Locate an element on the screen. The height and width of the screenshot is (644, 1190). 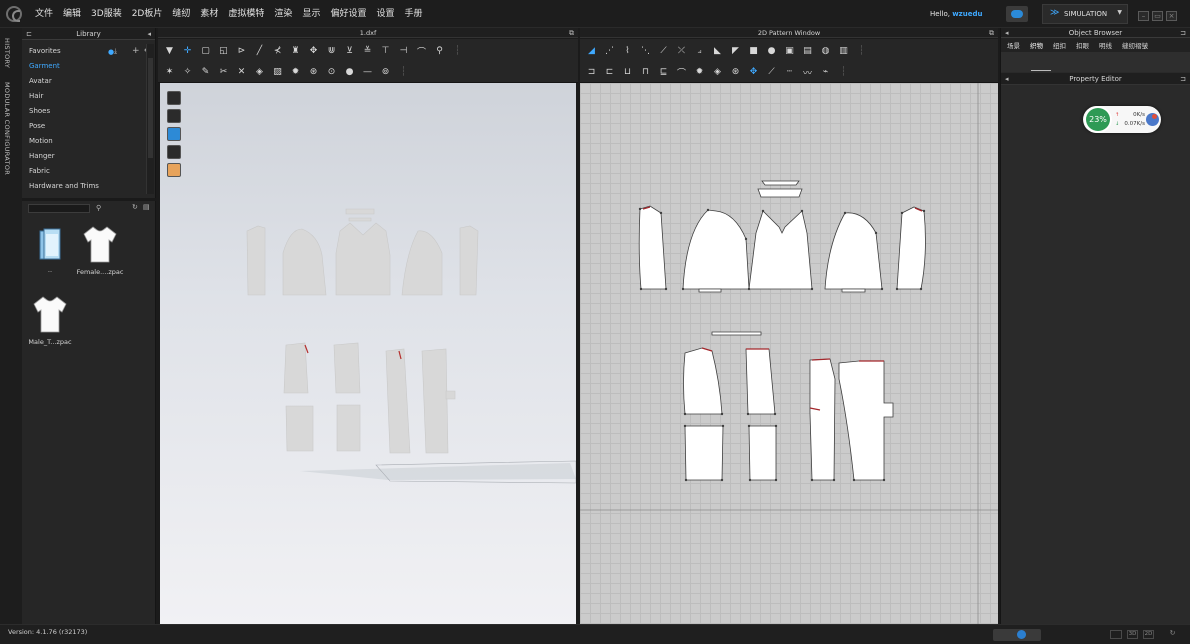
minimize-window-button: – is located at coordinates (1143, 16).